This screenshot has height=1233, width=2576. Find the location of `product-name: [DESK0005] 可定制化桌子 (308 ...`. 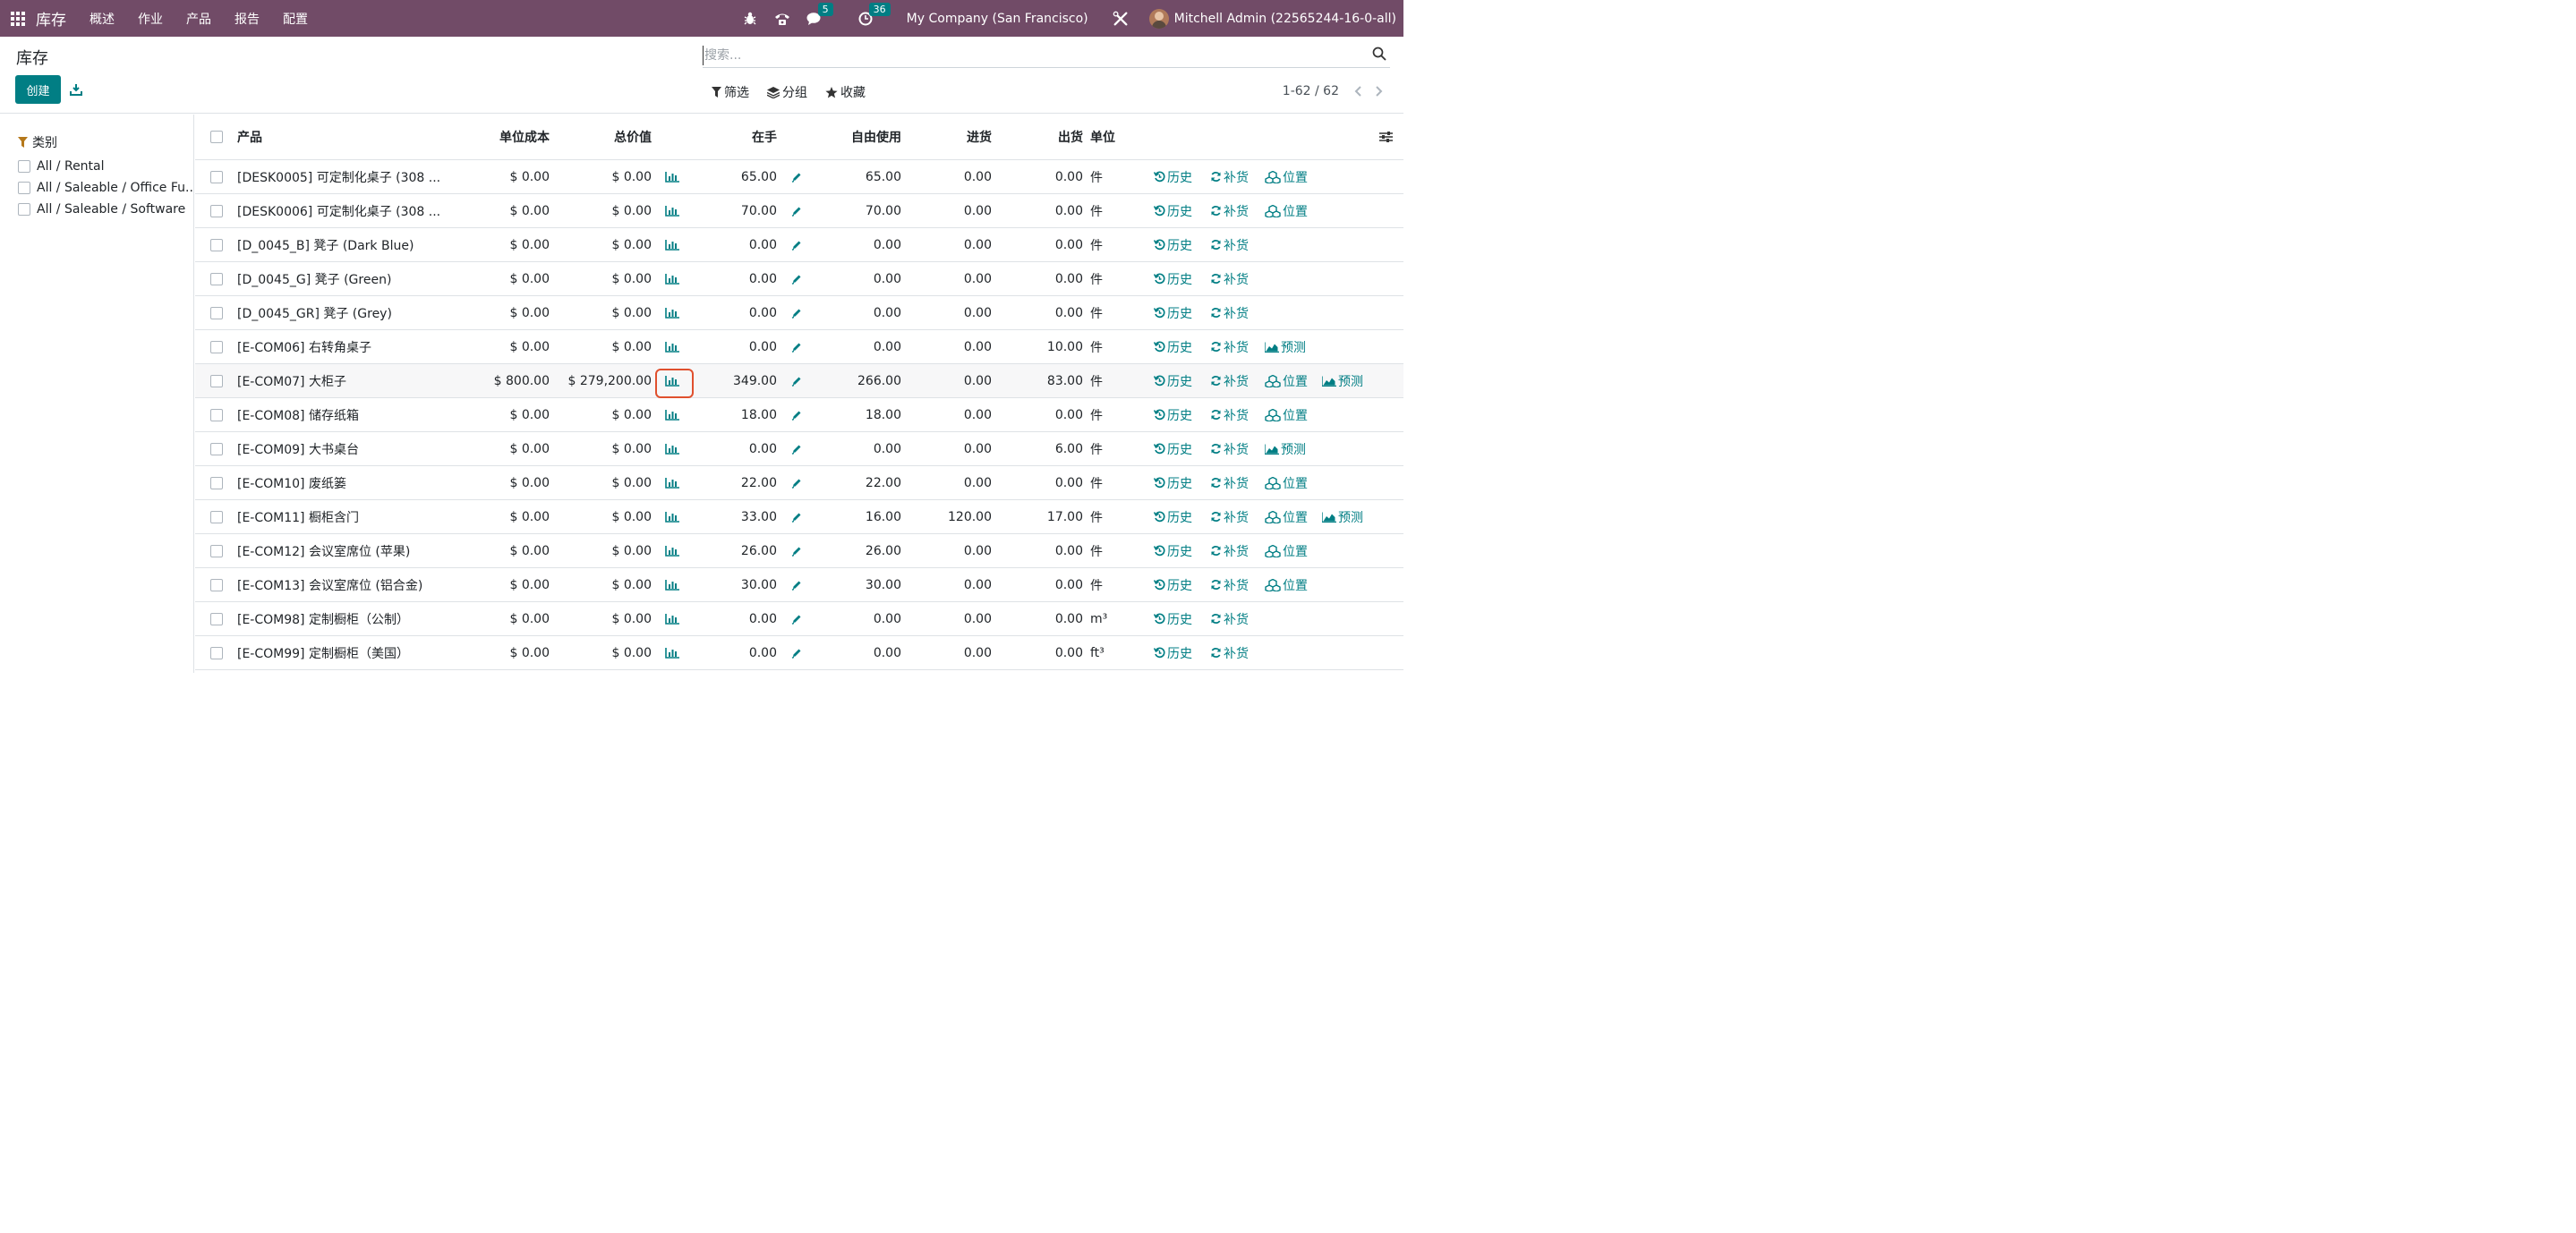

product-name: [DESK0005] 可定制化桌子 (308 ... is located at coordinates (340, 176).